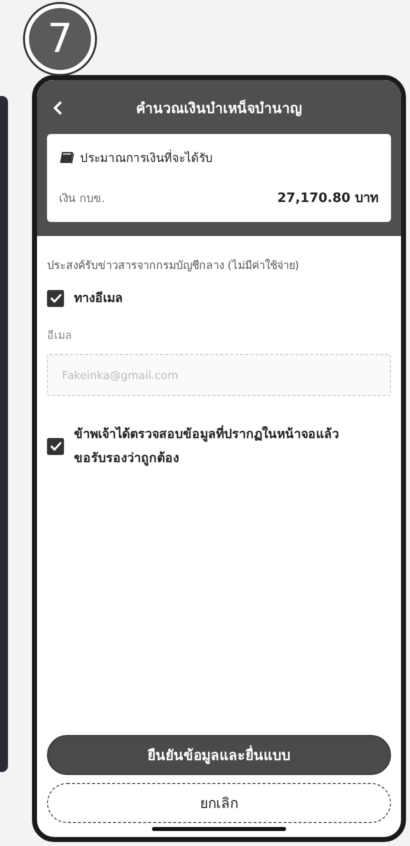 This screenshot has width=410, height=846. Describe the element at coordinates (60, 336) in the screenshot. I see `field-label: อีเมล` at that location.